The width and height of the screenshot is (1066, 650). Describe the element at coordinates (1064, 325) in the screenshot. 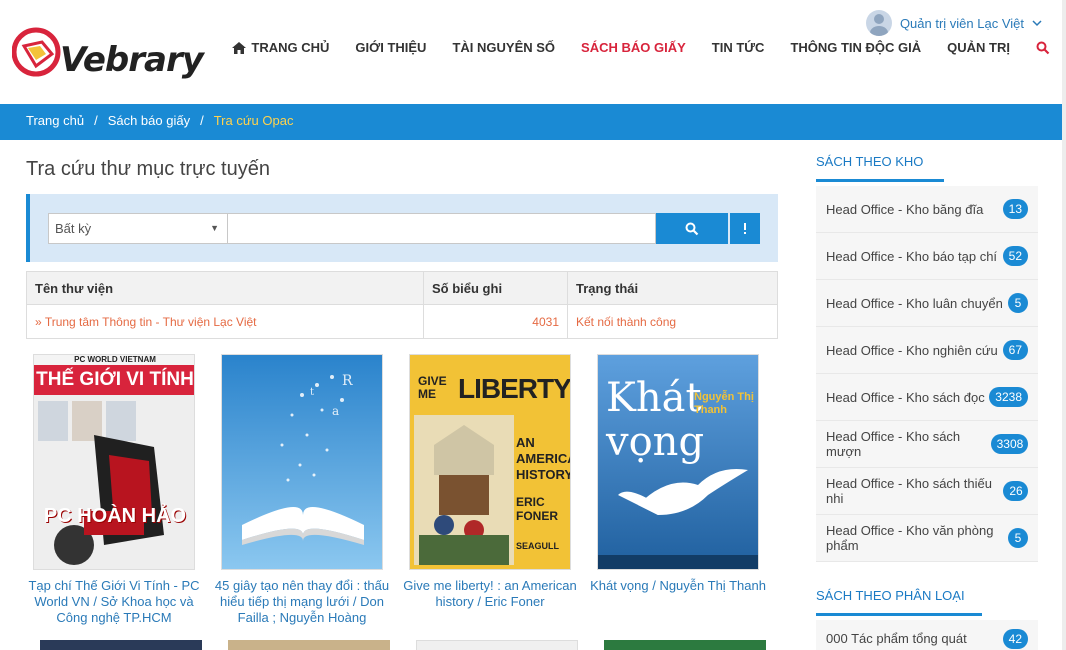

I see `window-edge` at that location.